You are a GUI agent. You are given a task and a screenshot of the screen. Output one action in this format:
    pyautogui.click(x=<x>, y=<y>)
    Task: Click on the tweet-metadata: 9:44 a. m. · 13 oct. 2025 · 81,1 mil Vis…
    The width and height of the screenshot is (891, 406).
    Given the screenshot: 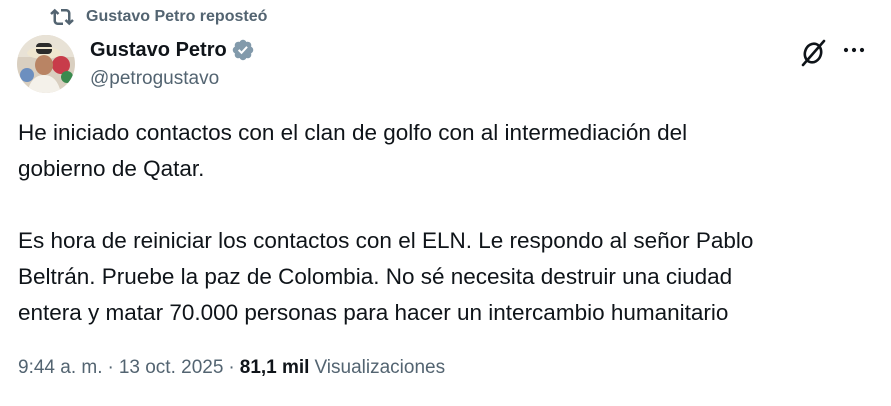 What is the action you would take?
    pyautogui.click(x=231, y=368)
    